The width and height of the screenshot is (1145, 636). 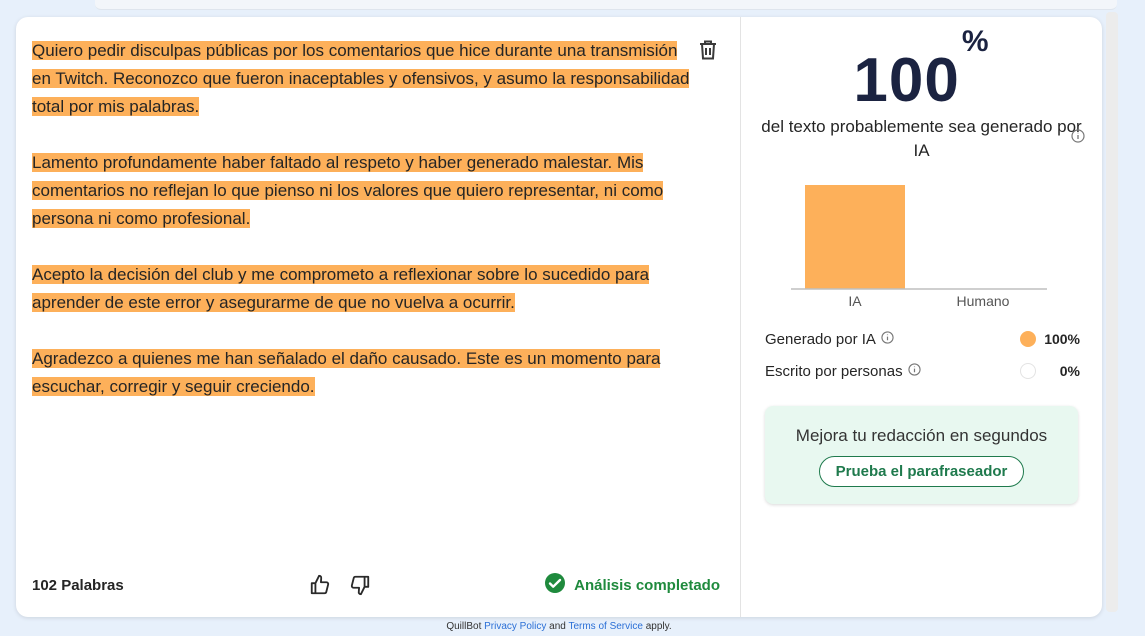 What do you see at coordinates (1069, 371) in the screenshot?
I see `breakdown-value: 0%` at bounding box center [1069, 371].